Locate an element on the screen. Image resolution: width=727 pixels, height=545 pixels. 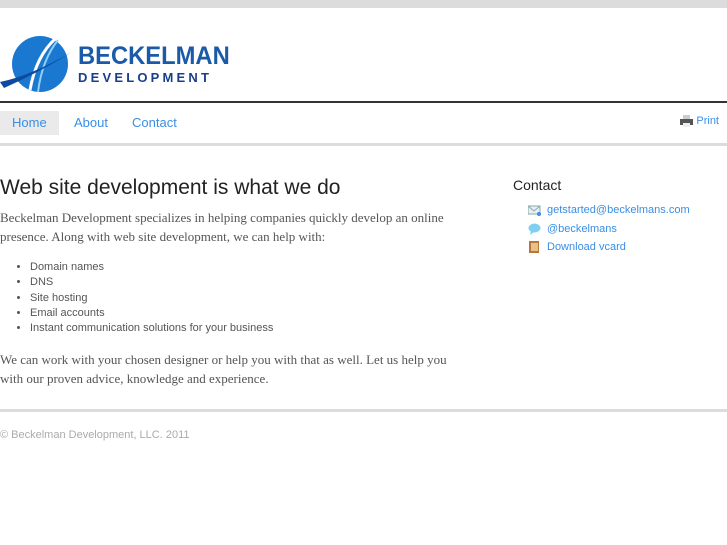
page-title: Web site development is what we do is located at coordinates (170, 187).